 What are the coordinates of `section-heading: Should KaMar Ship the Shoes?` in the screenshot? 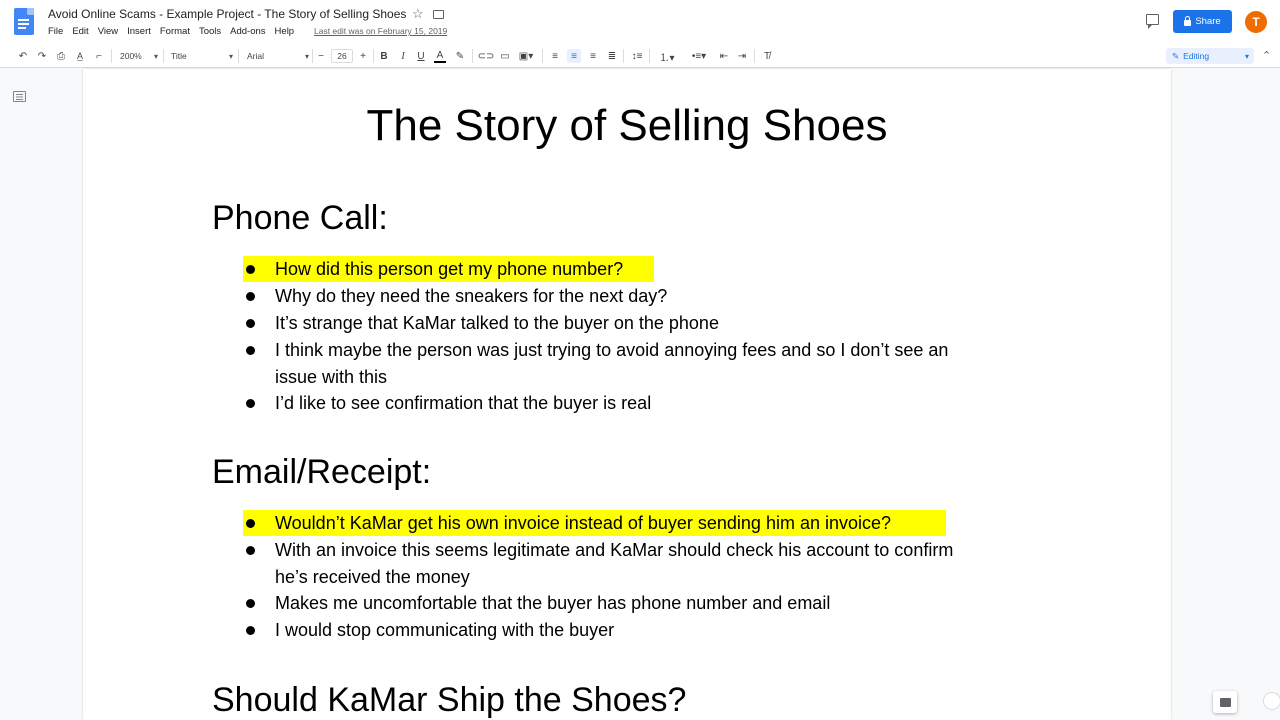 It's located at (449, 700).